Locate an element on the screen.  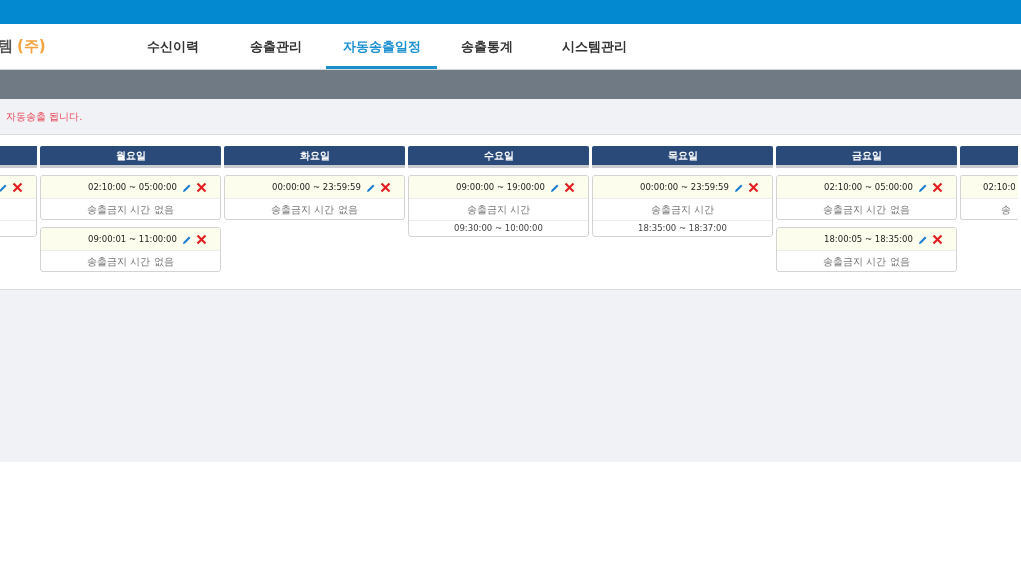
restriction-label: 송 is located at coordinates (1006, 209).